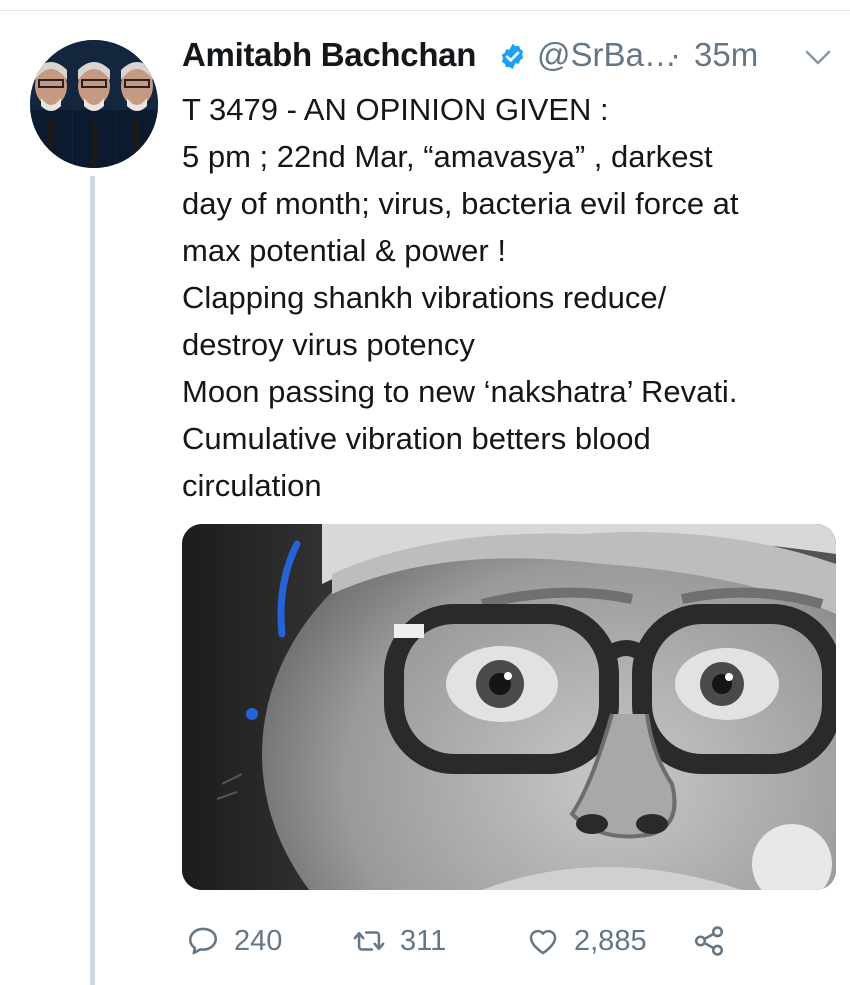 The width and height of the screenshot is (850, 985). I want to click on reply-icon, so click(203, 941).